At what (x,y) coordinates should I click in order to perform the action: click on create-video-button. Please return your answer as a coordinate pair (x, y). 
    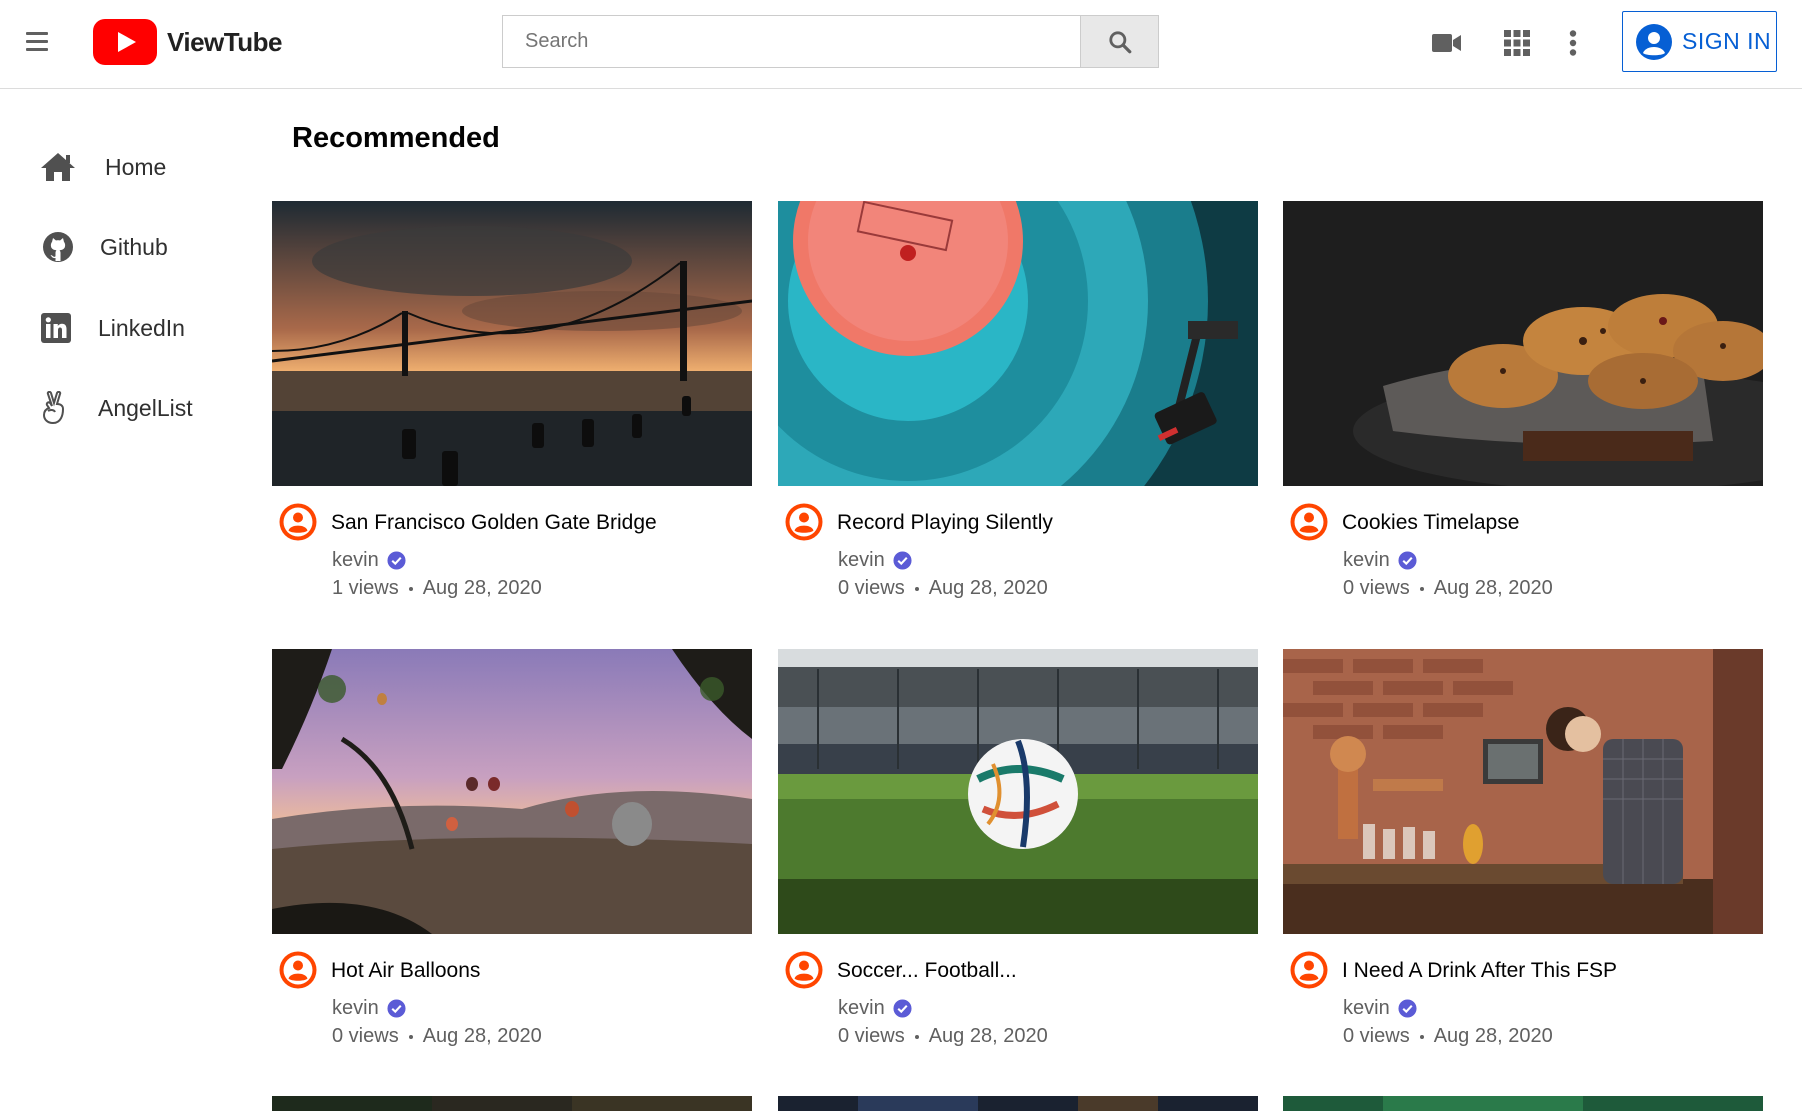
    Looking at the image, I should click on (1447, 43).